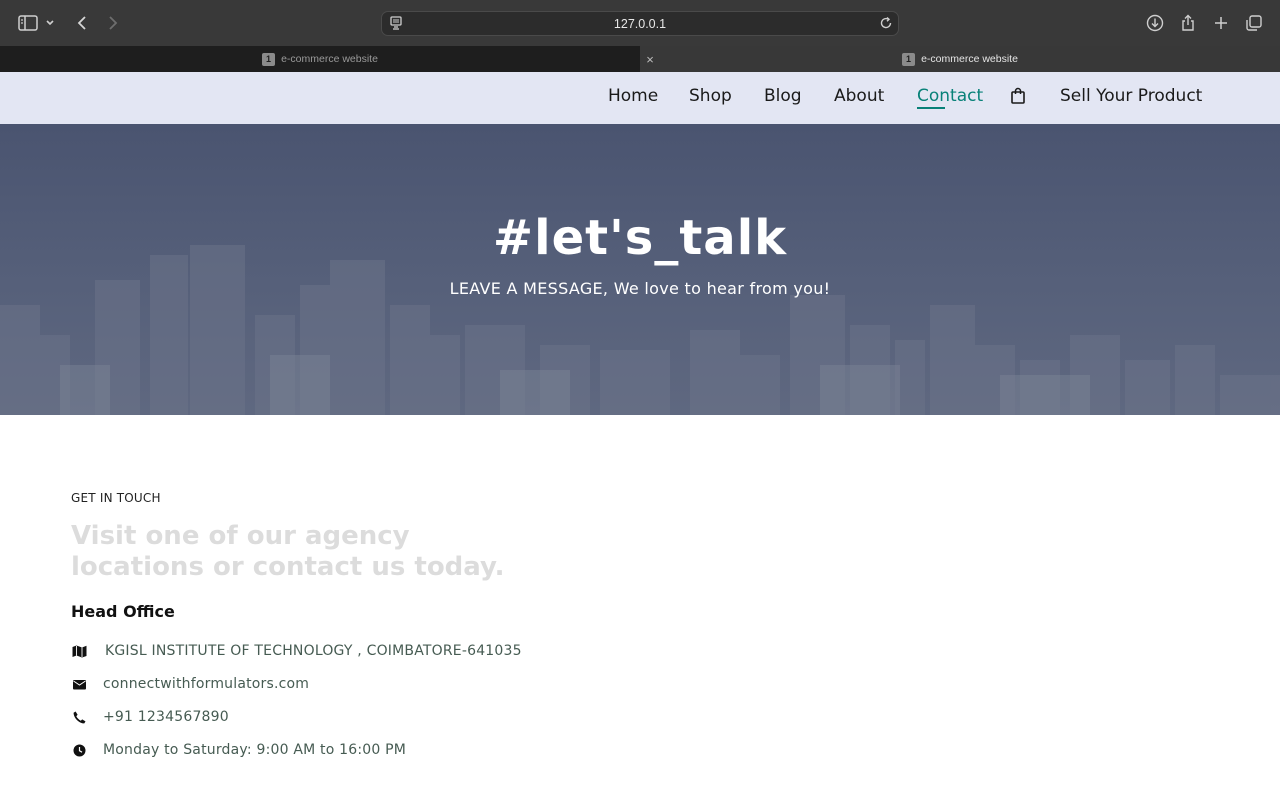 Image resolution: width=1280 pixels, height=800 pixels. Describe the element at coordinates (950, 96) in the screenshot. I see `nav-contact: Contact` at that location.